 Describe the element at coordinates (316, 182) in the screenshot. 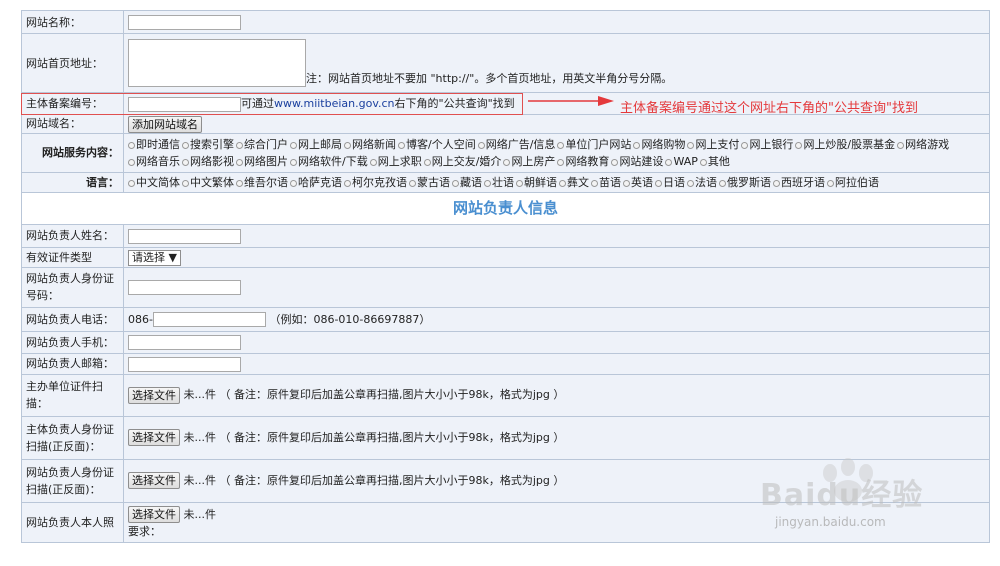

I see `language-option: 哈萨克语` at that location.